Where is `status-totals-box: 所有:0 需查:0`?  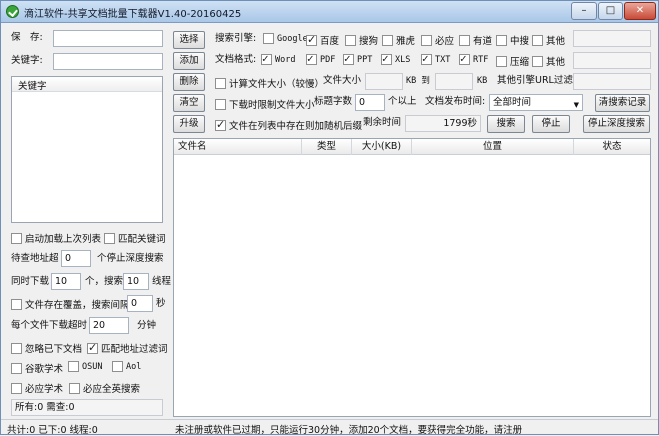 status-totals-box: 所有:0 需查:0 is located at coordinates (87, 407).